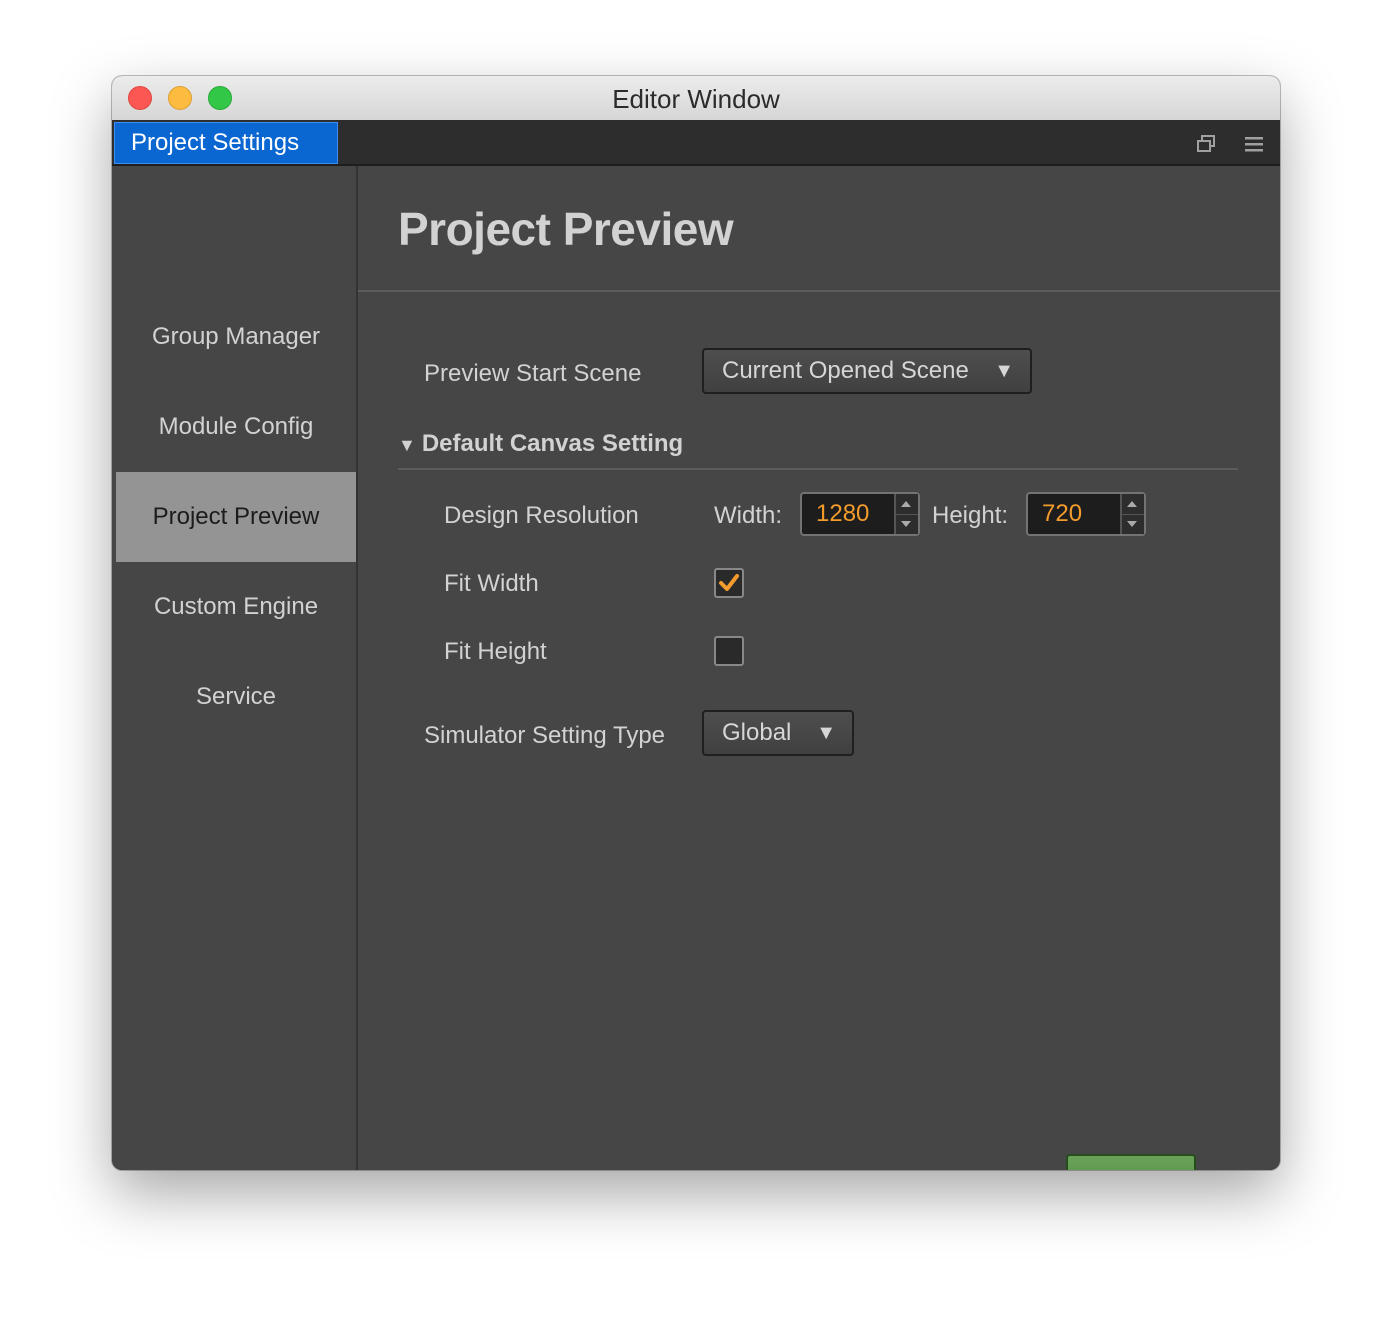  I want to click on simulator-setting-type-value: Global, so click(757, 732).